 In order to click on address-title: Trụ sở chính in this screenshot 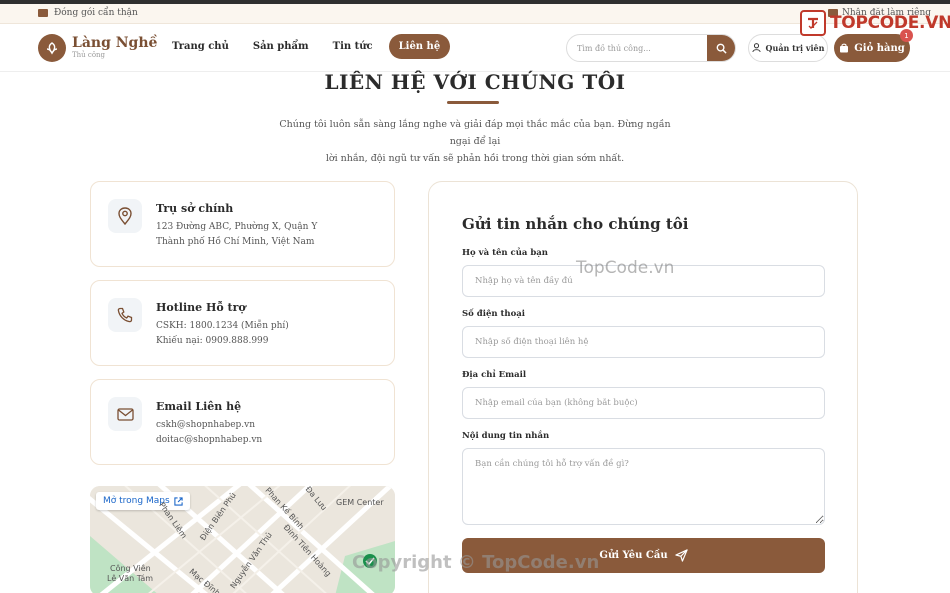, I will do `click(195, 208)`.